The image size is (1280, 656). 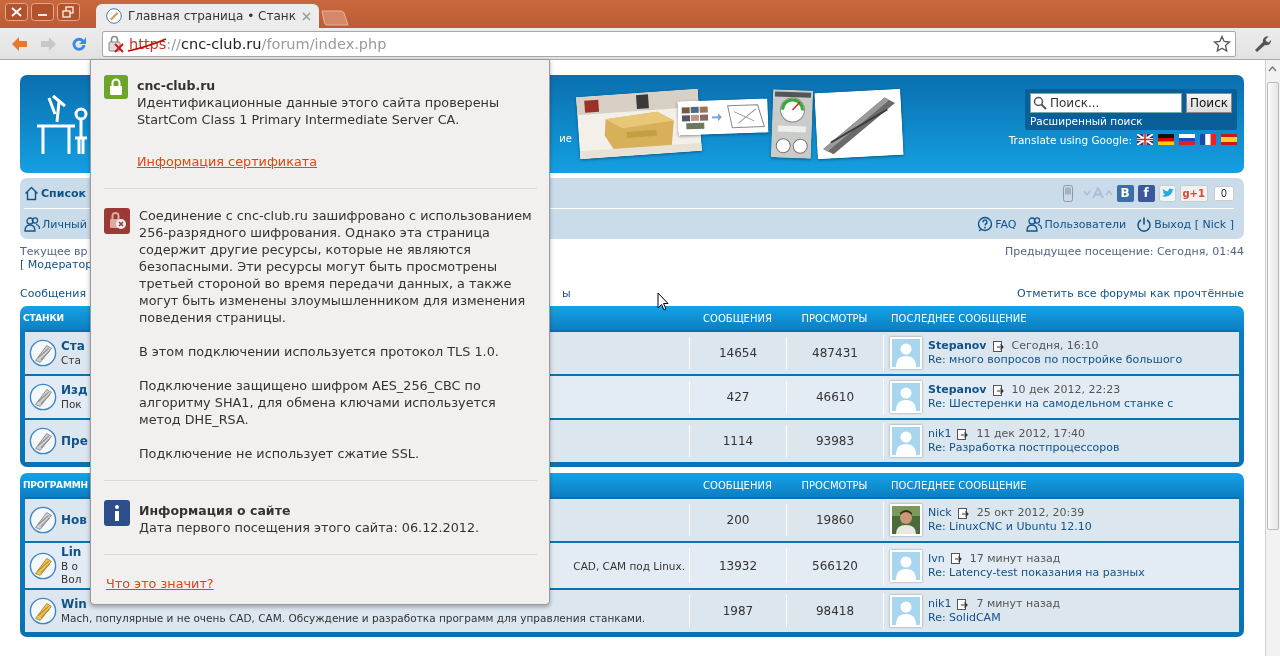 I want to click on forum-title-link: Ста, so click(x=73, y=346).